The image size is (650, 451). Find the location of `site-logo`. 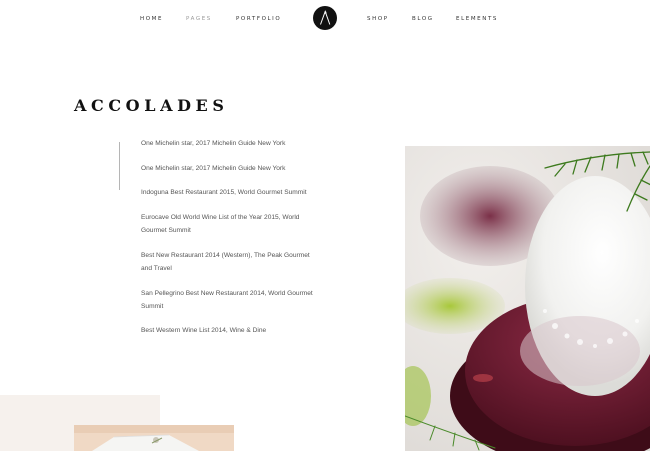

site-logo is located at coordinates (325, 18).